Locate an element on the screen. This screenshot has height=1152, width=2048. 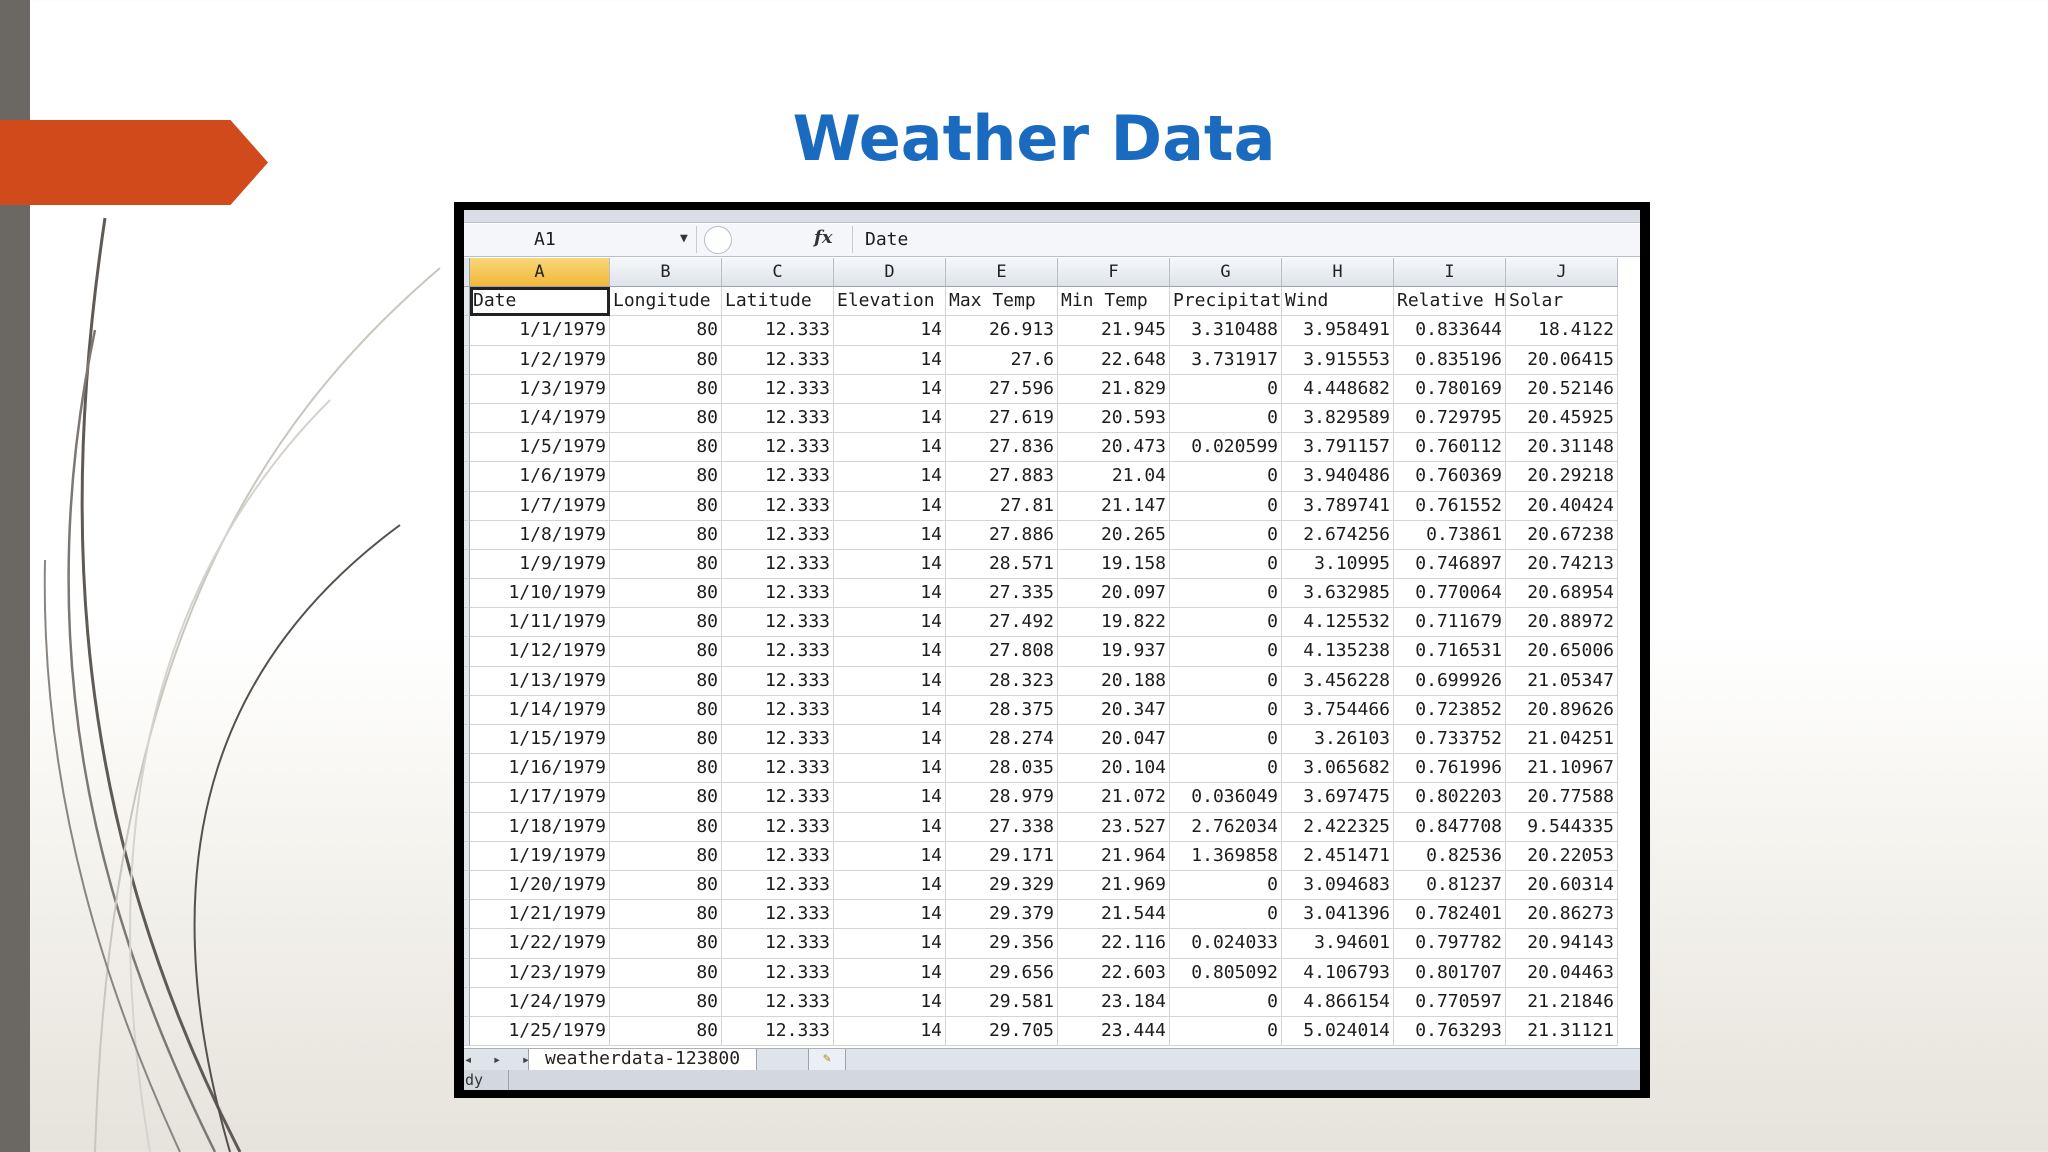
table-cell: 20.473 is located at coordinates (1114, 448).